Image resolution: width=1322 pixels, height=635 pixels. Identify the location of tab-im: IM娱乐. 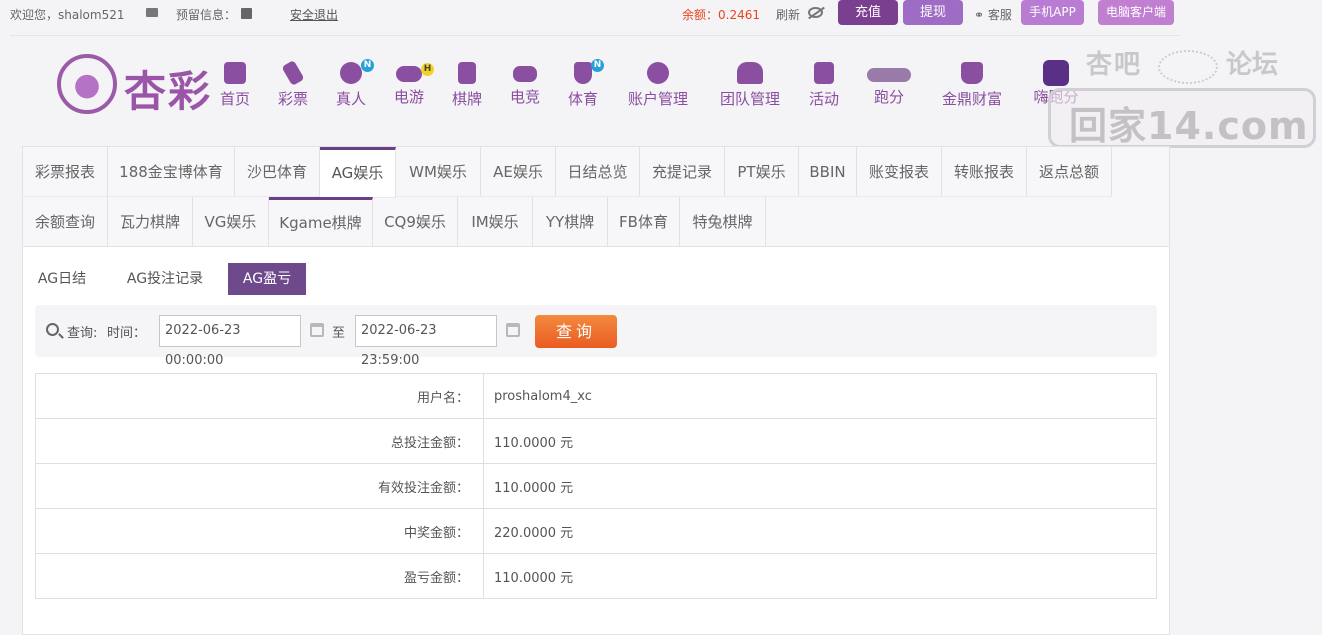
(495, 222).